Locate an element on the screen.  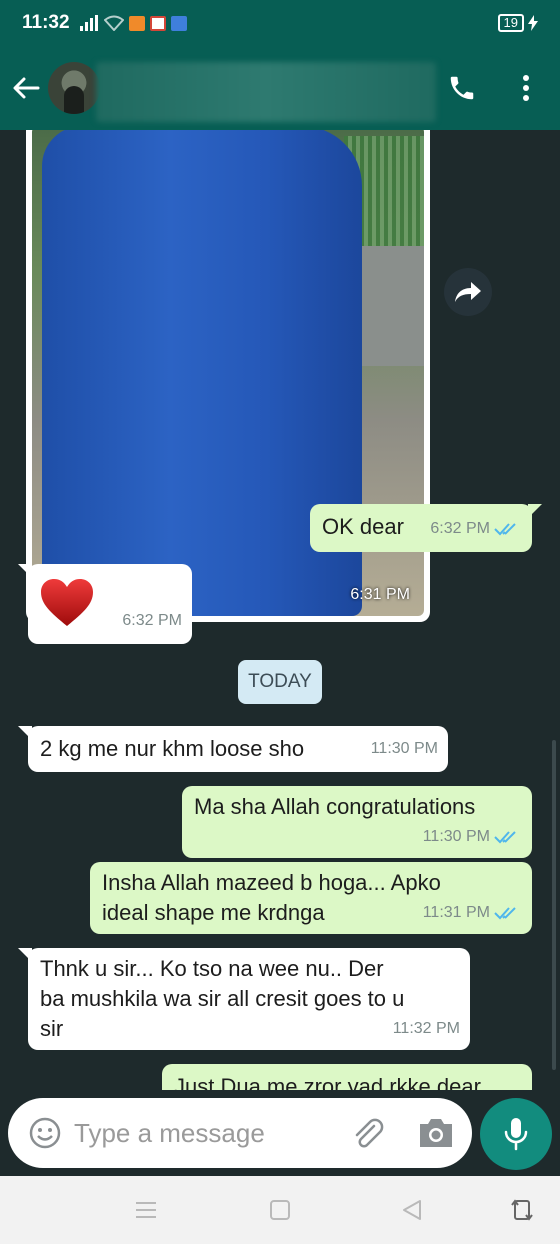
message-text: Ma sha Allah congratulations is located at coordinates (335, 806).